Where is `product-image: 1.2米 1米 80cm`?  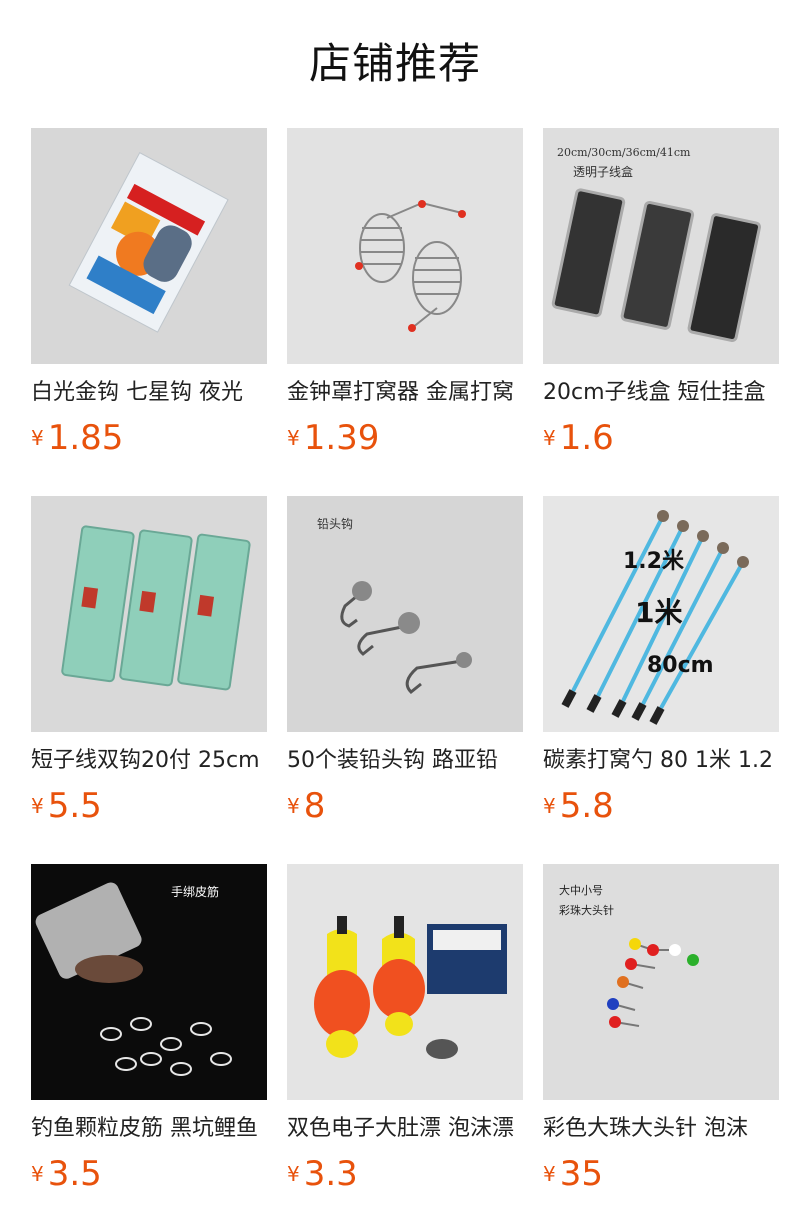 product-image: 1.2米 1米 80cm is located at coordinates (661, 614).